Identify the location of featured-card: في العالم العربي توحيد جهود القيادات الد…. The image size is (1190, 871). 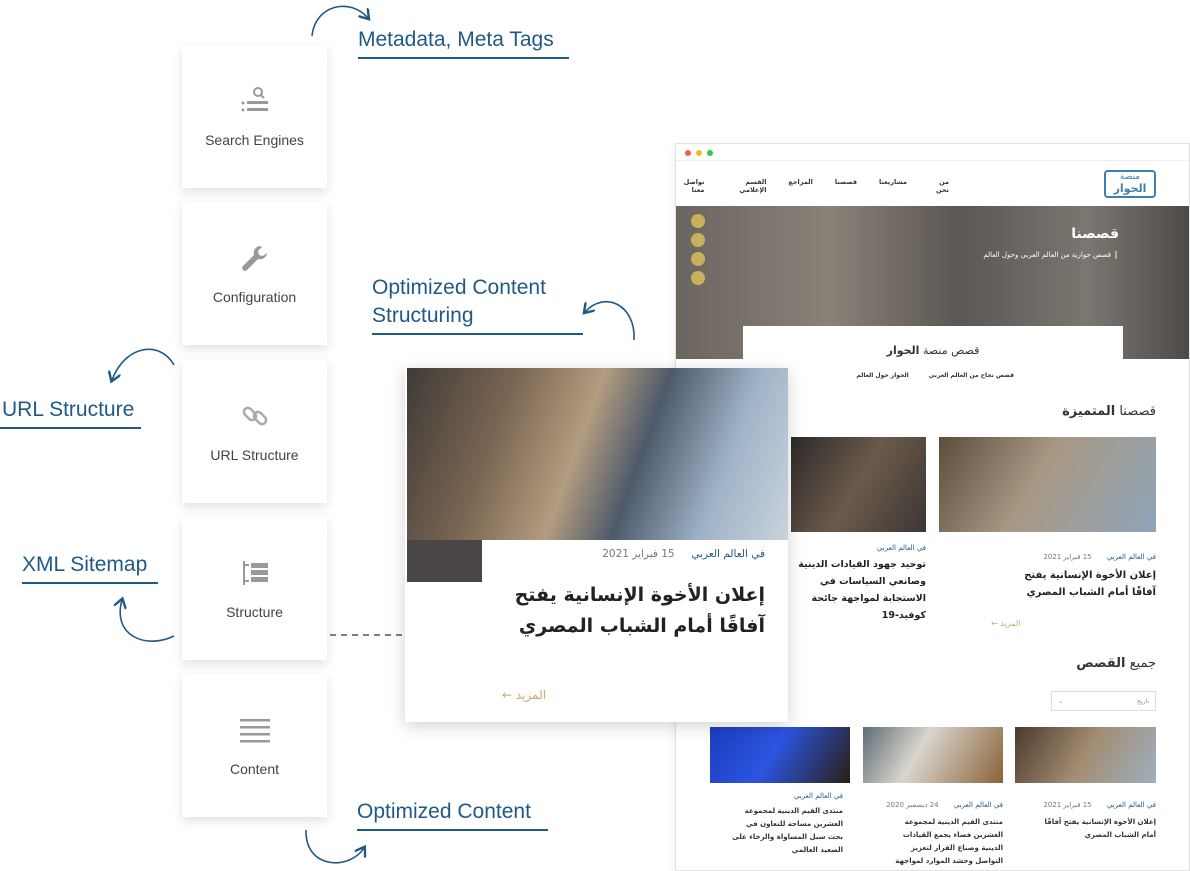
(858, 584).